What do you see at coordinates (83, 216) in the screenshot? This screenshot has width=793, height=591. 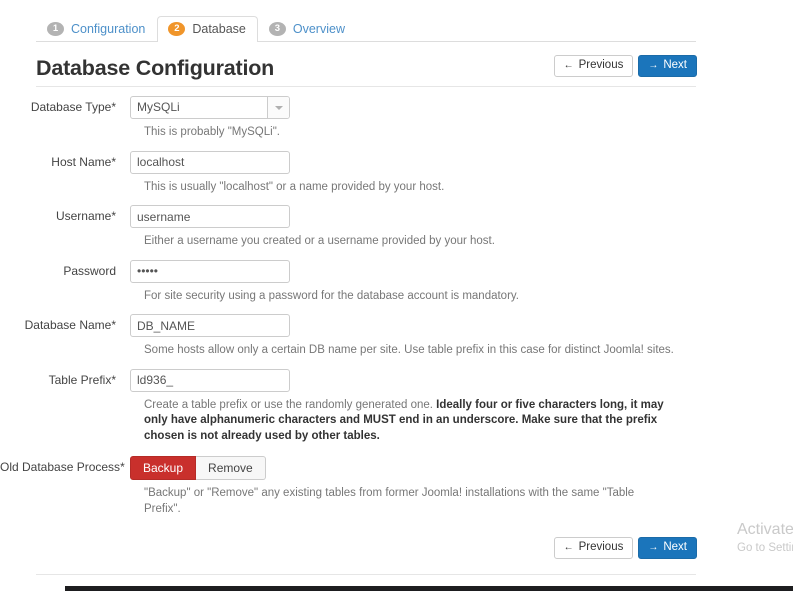 I see `label-text: Username` at bounding box center [83, 216].